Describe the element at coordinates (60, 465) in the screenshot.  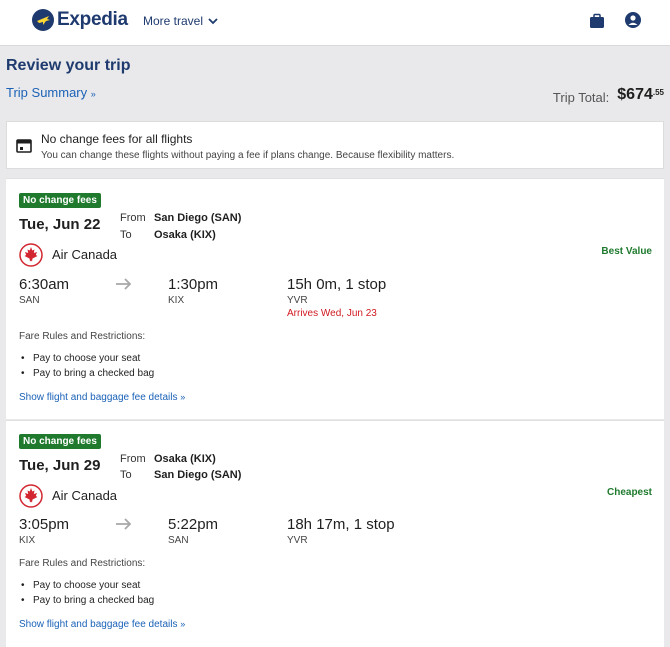
I see `flight-date: Tue, Jun 29` at that location.